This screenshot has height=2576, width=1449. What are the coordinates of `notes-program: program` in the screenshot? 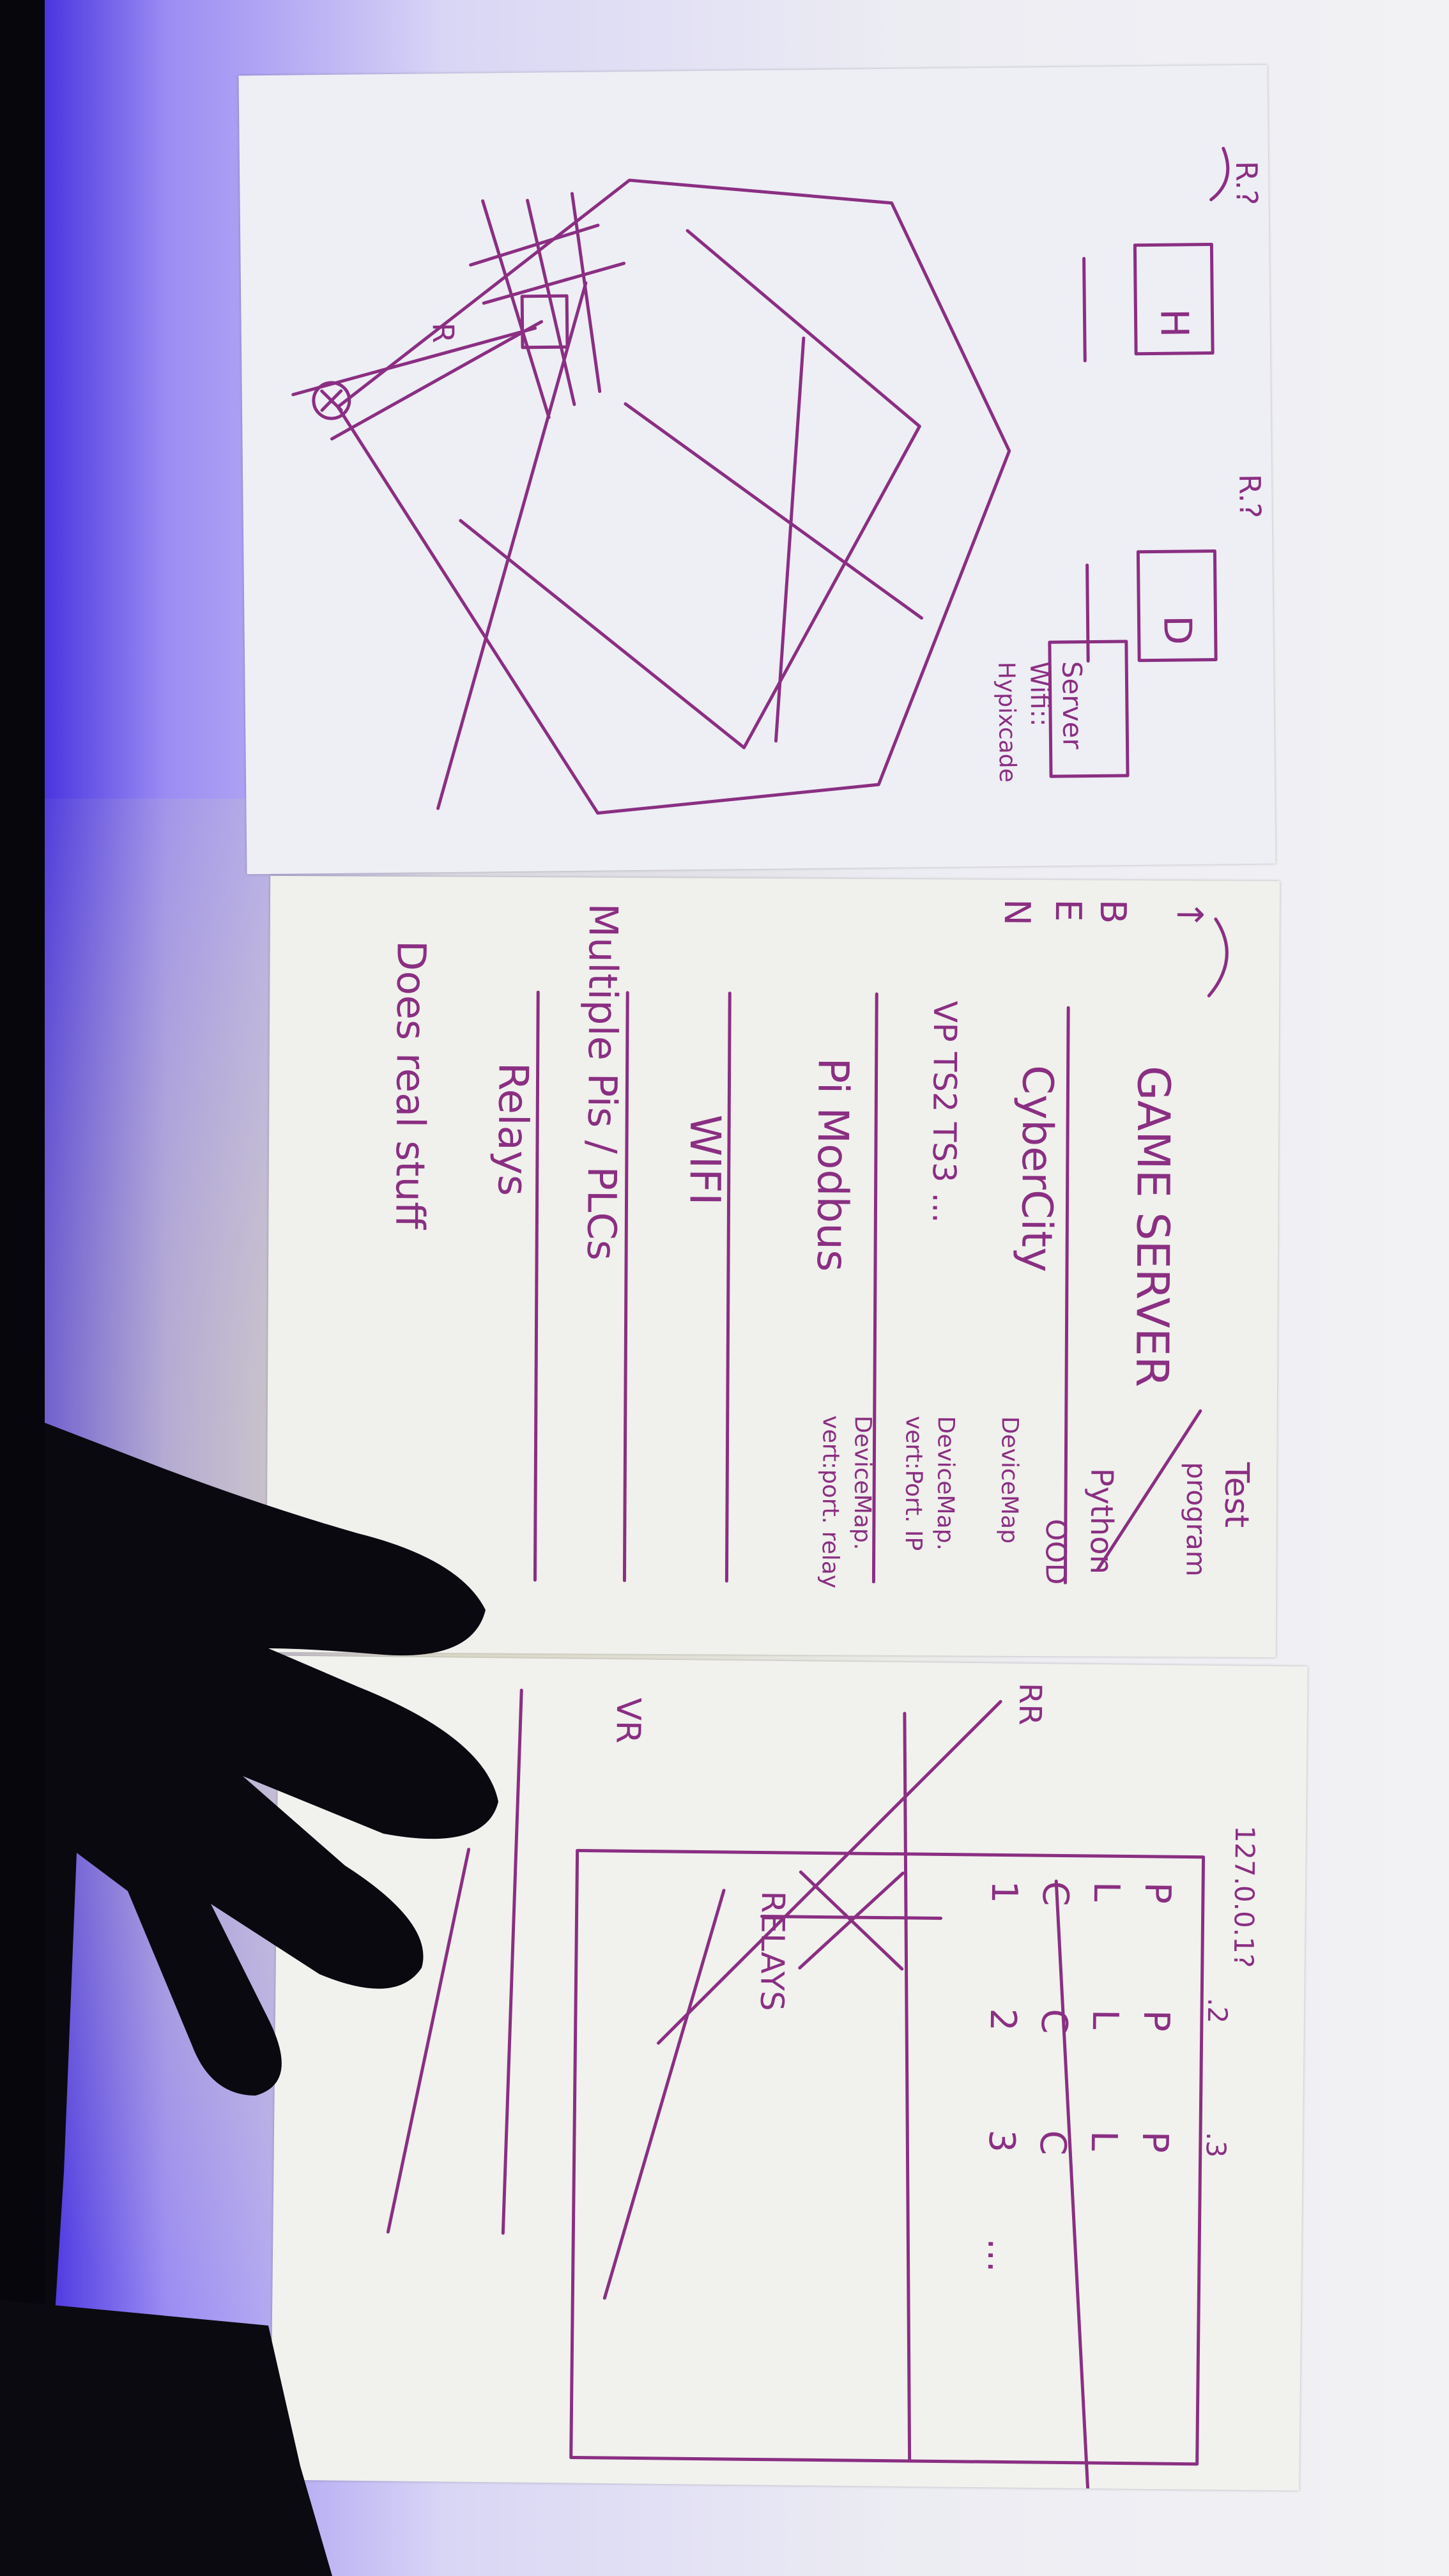 It's located at (1196, 1519).